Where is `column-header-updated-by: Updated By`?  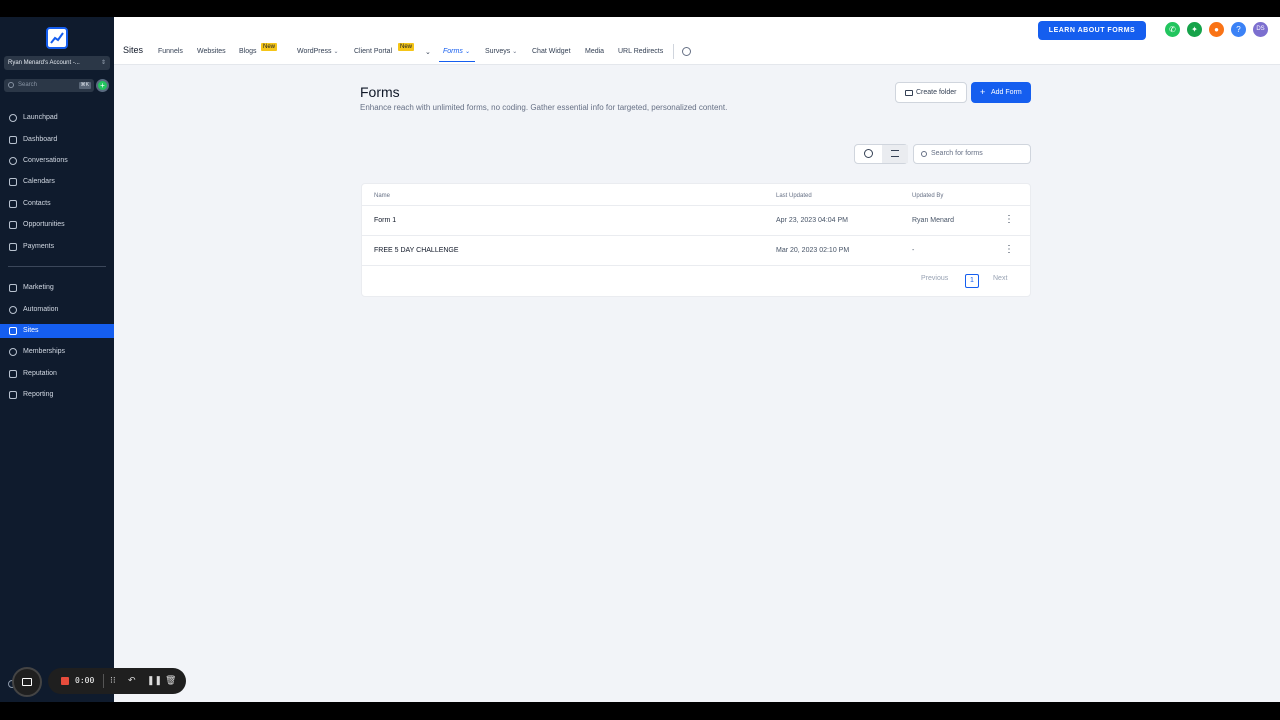 column-header-updated-by: Updated By is located at coordinates (927, 196).